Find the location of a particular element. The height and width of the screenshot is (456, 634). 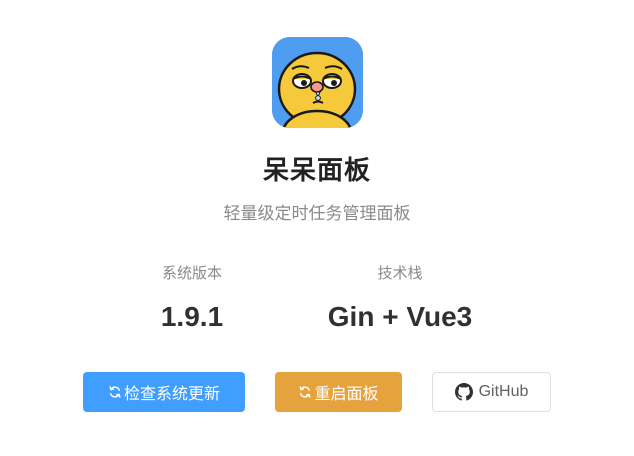

github-button: GitHub is located at coordinates (491, 392).